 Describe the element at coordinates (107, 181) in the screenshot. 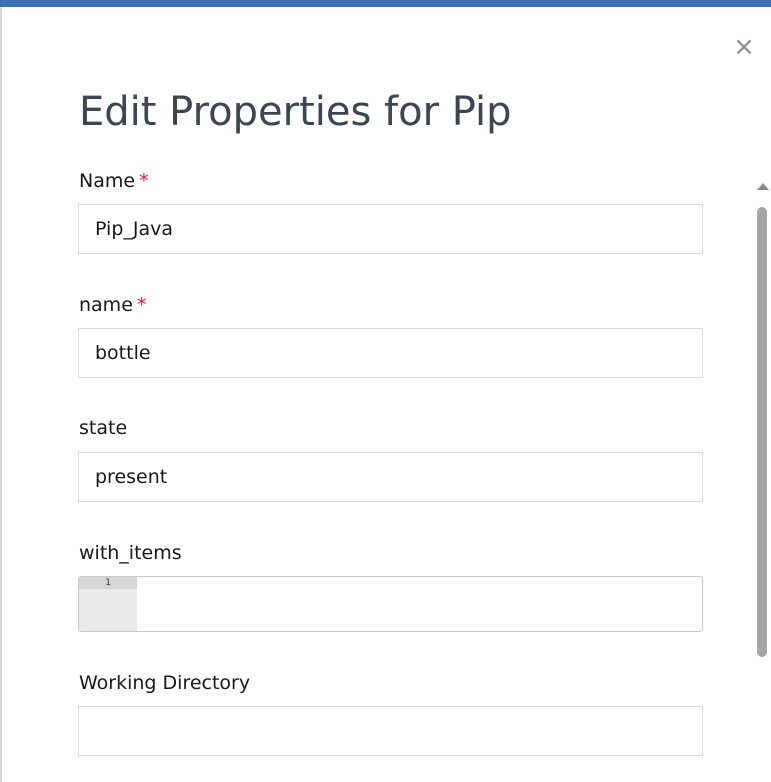

I see `name-display-label-text: Name` at that location.